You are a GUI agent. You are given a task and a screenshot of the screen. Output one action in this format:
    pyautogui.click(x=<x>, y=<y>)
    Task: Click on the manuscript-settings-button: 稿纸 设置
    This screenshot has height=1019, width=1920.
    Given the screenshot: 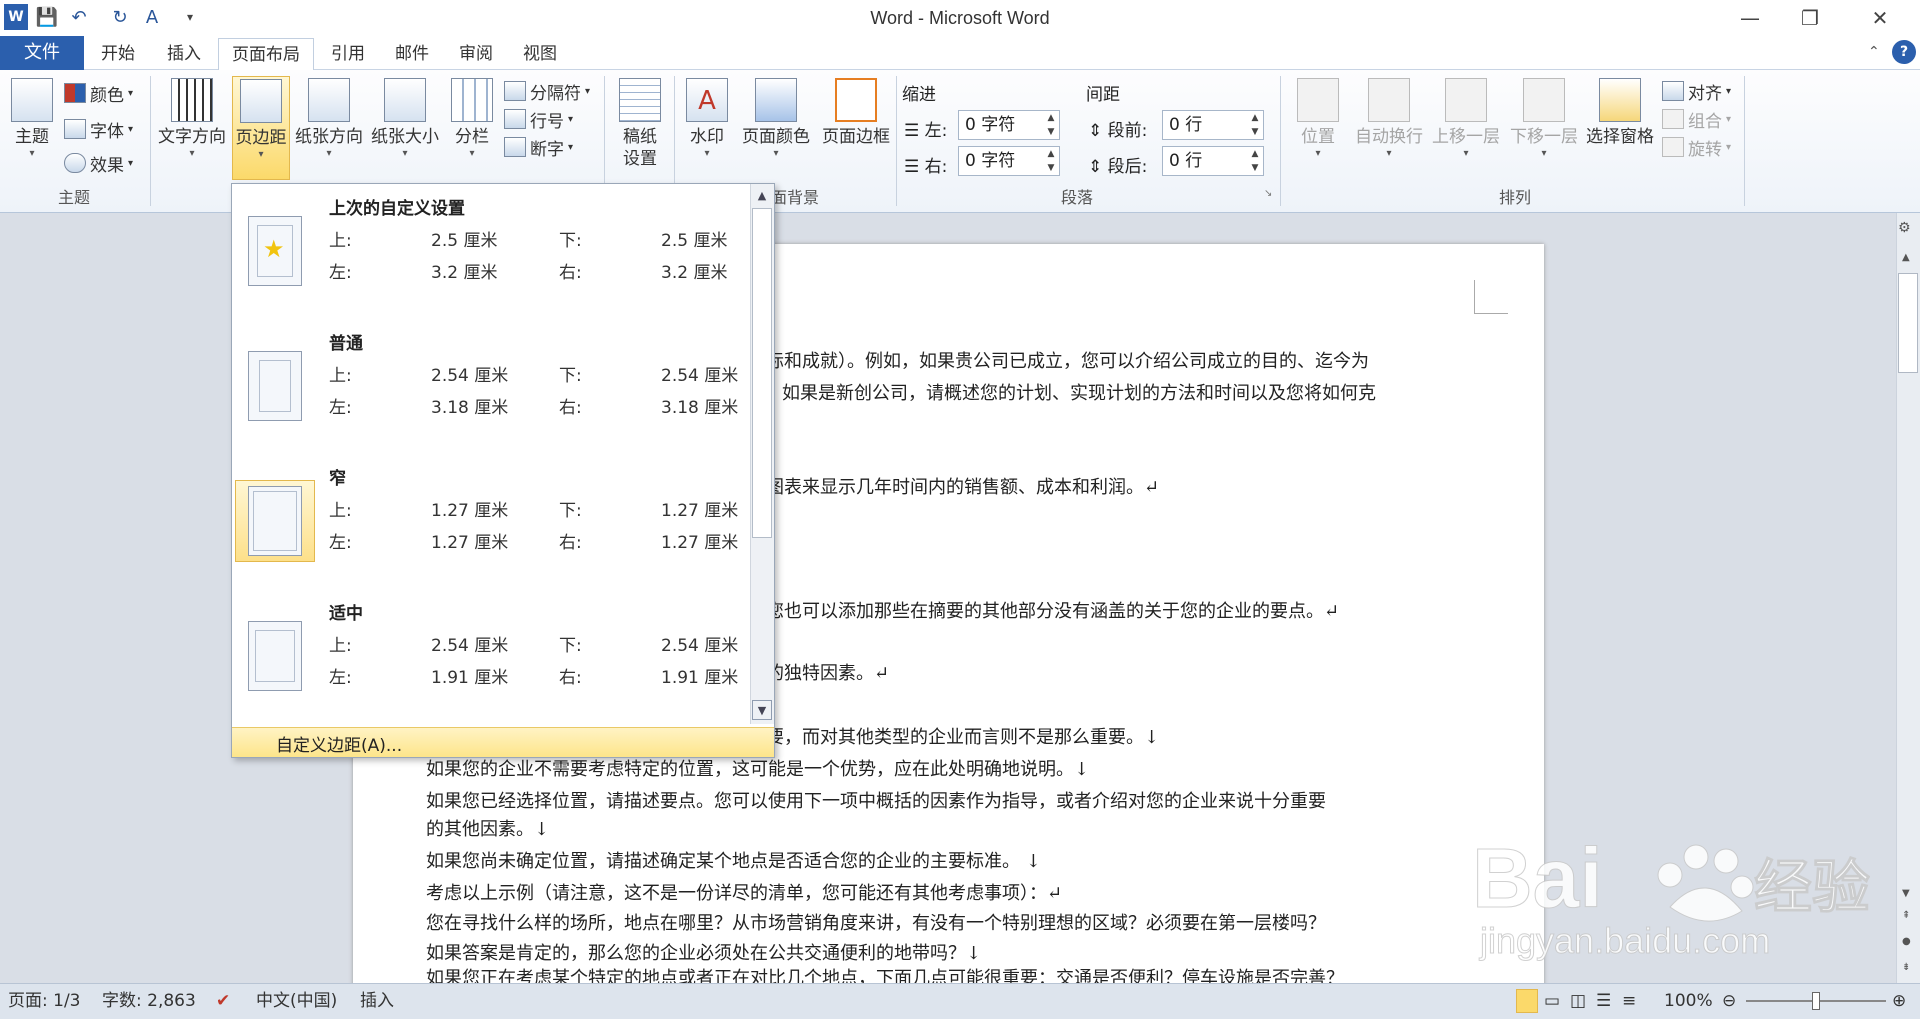 What is the action you would take?
    pyautogui.click(x=640, y=128)
    